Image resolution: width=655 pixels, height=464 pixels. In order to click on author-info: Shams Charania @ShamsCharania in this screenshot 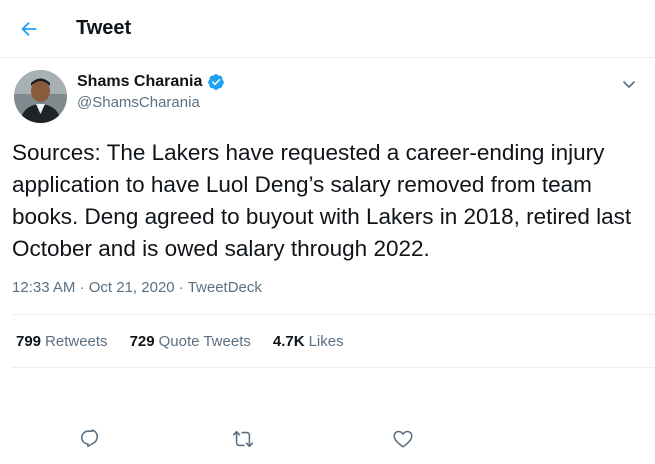, I will do `click(151, 92)`.